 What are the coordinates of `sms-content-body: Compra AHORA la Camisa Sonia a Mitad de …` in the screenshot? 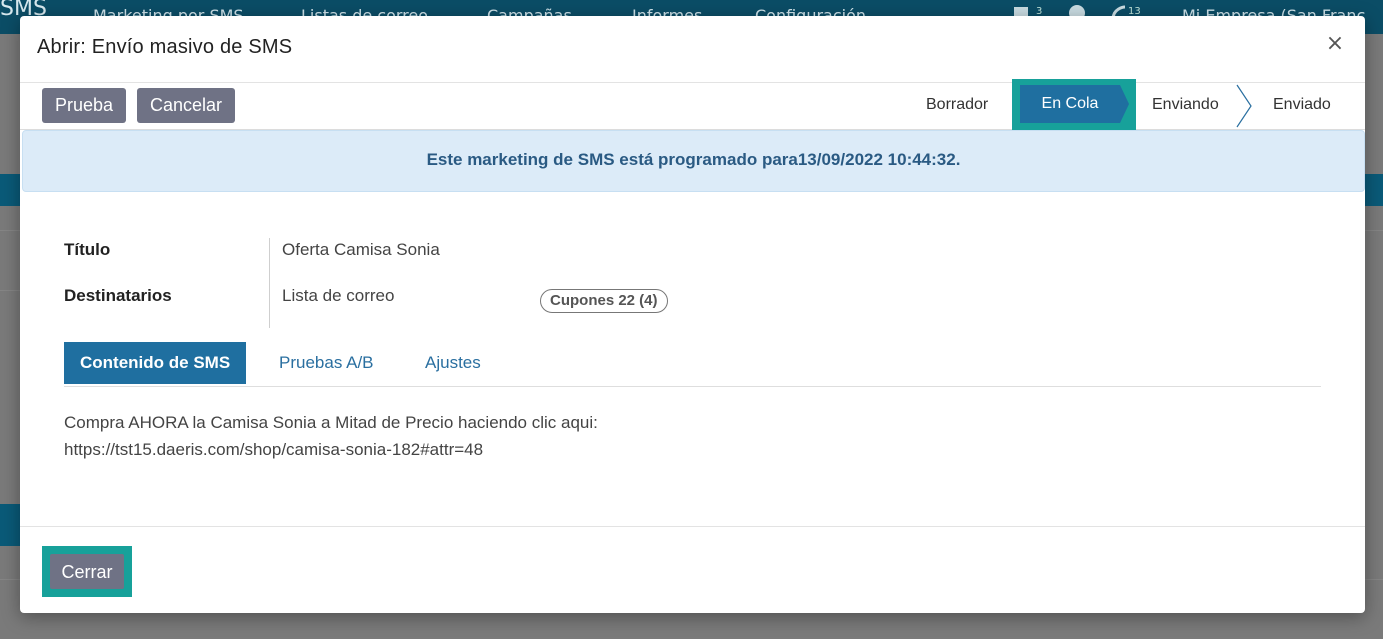 It's located at (664, 436).